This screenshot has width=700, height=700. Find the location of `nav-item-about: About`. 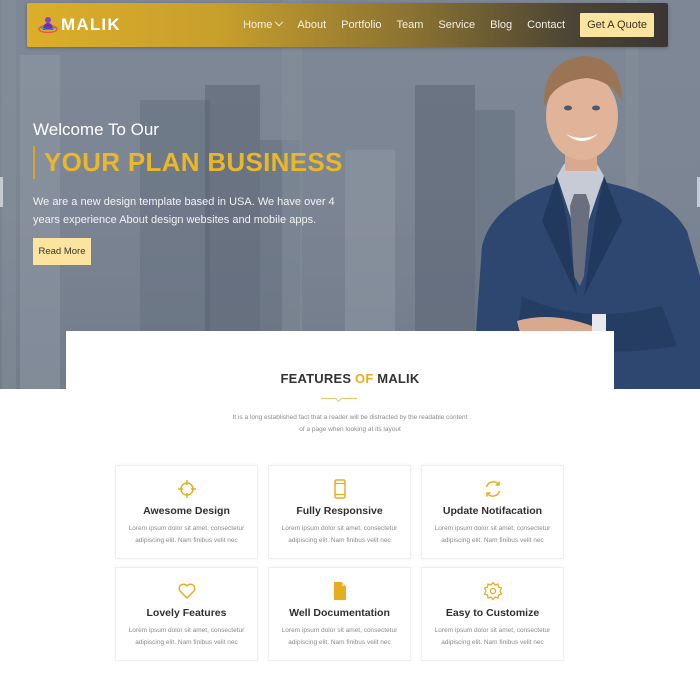

nav-item-about: About is located at coordinates (311, 25).